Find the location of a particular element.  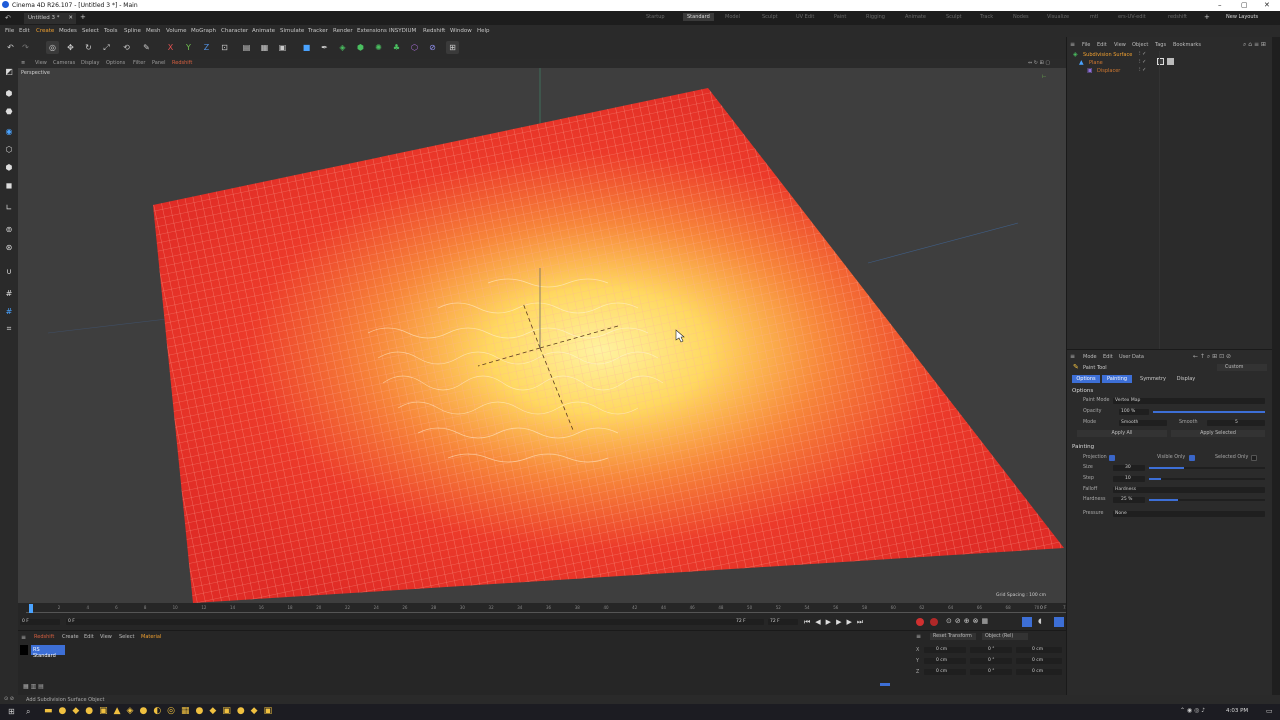

render-picture-viewer-icon: ▦ is located at coordinates (264, 47).